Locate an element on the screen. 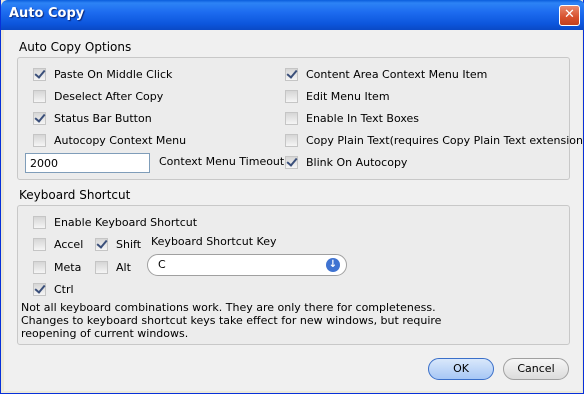 This screenshot has width=584, height=394. ok-button: OK is located at coordinates (461, 369).